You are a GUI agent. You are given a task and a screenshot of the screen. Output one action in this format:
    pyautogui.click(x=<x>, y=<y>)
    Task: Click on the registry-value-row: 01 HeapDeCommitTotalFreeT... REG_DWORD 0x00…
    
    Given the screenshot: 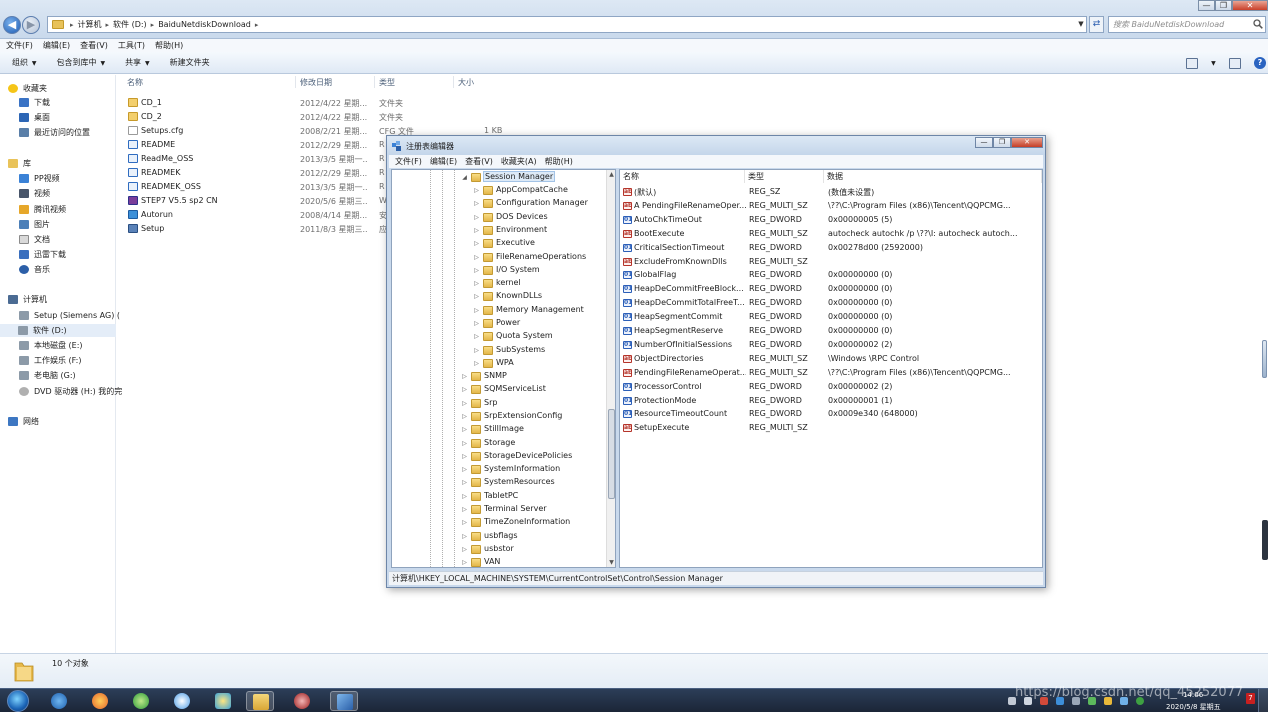 What is the action you would take?
    pyautogui.click(x=831, y=303)
    